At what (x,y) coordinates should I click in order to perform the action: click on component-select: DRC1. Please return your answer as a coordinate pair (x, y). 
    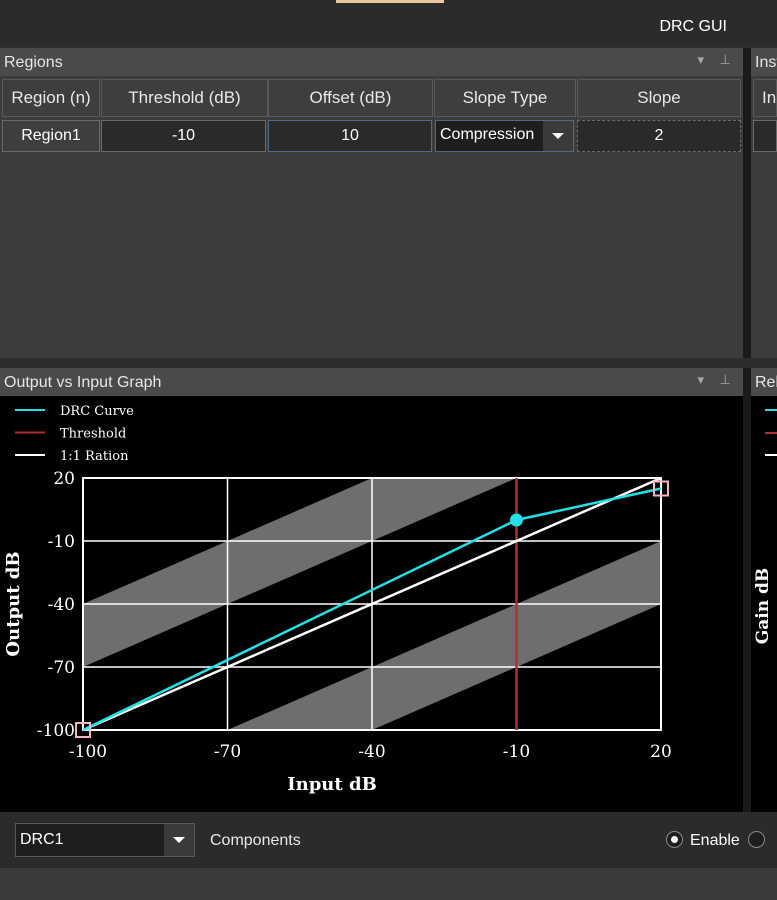
    Looking at the image, I should click on (105, 840).